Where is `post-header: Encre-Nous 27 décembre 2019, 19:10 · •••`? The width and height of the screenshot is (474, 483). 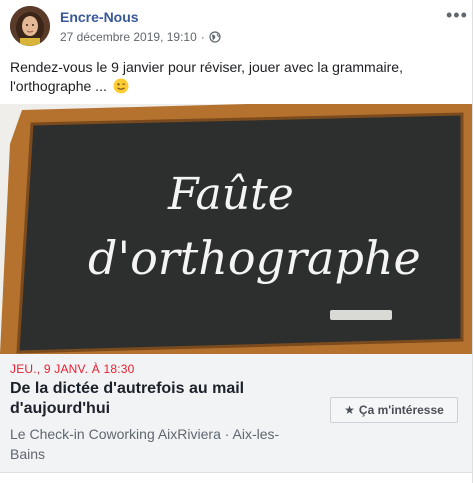
post-header: Encre-Nous 27 décembre 2019, 19:10 · ••• is located at coordinates (238, 28).